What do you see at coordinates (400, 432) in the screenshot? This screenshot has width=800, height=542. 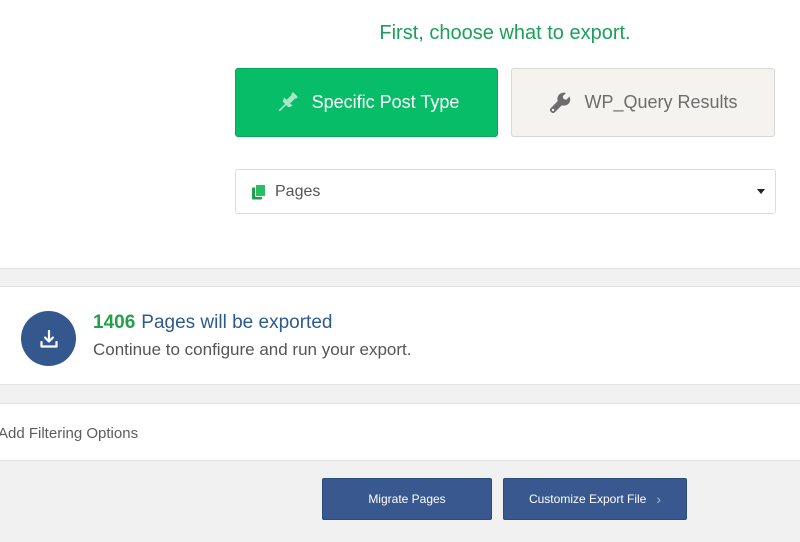 I see `filtering-options-panel: Add Filtering Options` at bounding box center [400, 432].